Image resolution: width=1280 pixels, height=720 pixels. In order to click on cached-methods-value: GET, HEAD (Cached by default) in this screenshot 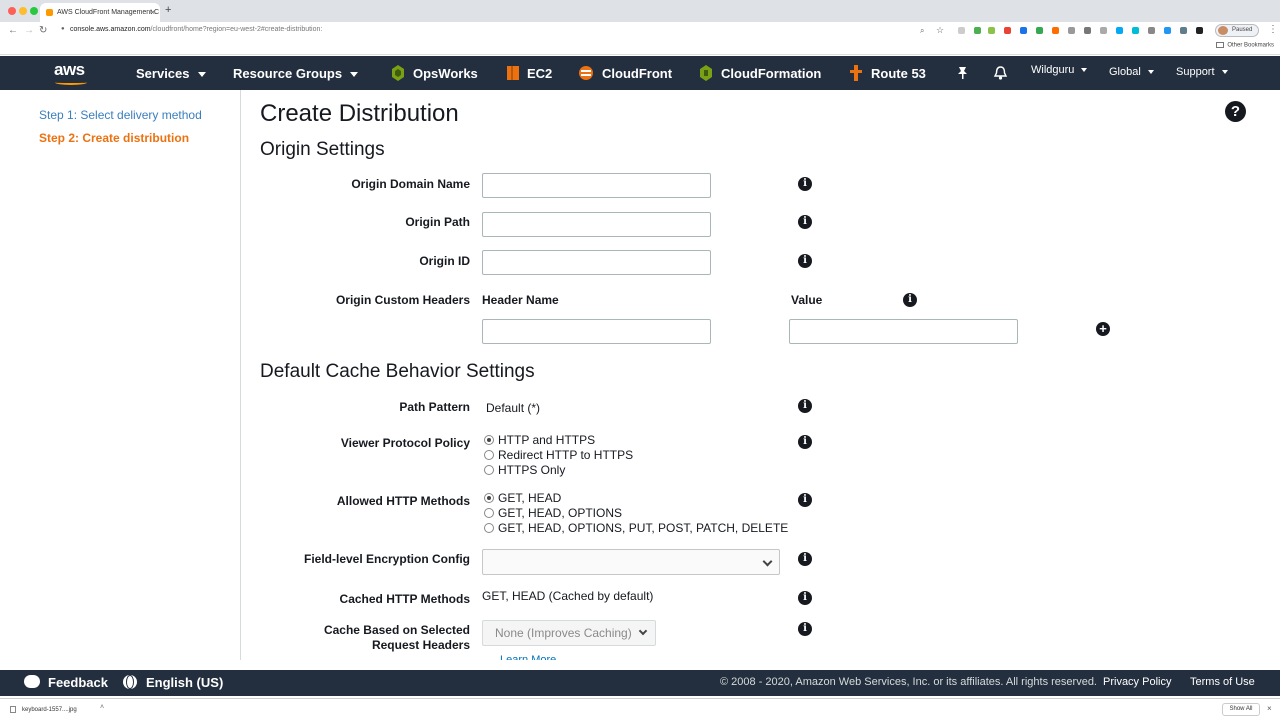, I will do `click(568, 596)`.